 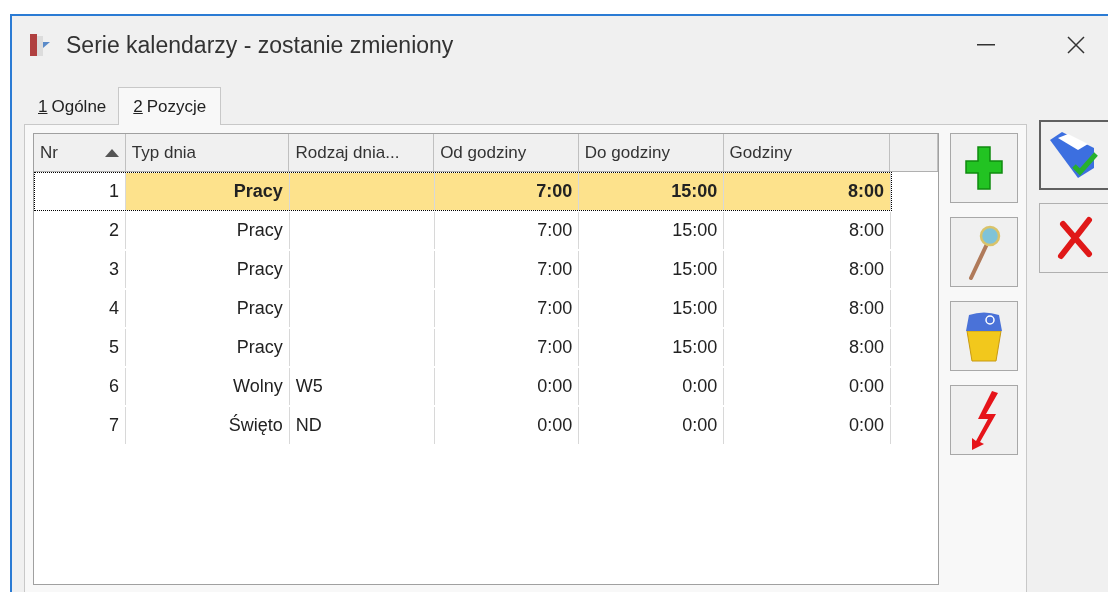 What do you see at coordinates (80, 425) in the screenshot?
I see `table-cell: 7` at bounding box center [80, 425].